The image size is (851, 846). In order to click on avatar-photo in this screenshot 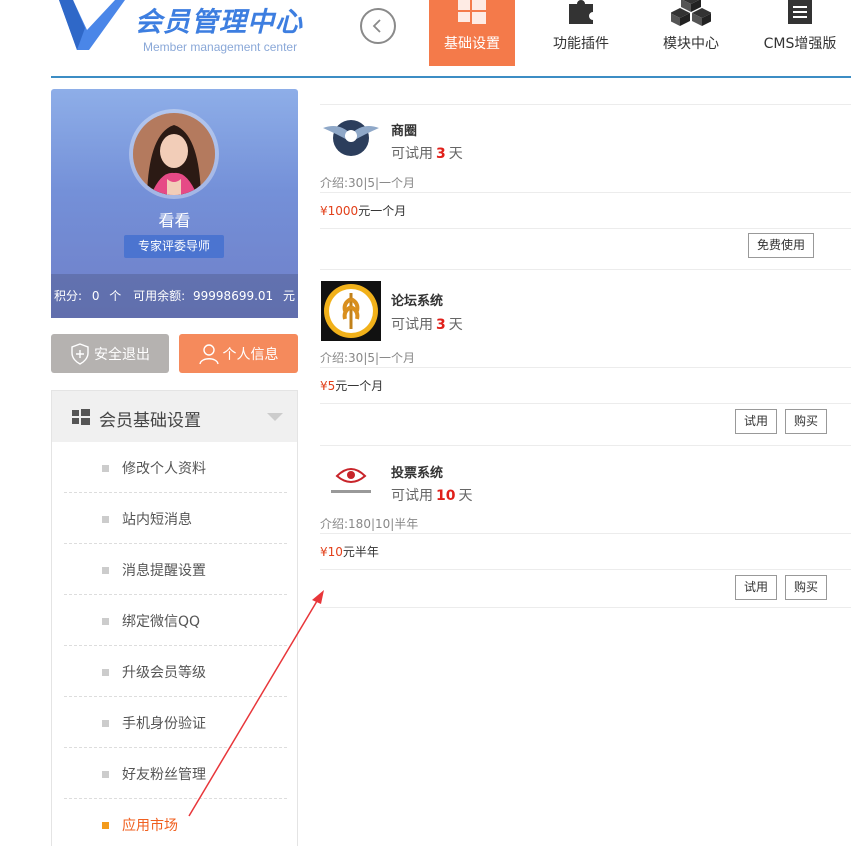, I will do `click(174, 154)`.